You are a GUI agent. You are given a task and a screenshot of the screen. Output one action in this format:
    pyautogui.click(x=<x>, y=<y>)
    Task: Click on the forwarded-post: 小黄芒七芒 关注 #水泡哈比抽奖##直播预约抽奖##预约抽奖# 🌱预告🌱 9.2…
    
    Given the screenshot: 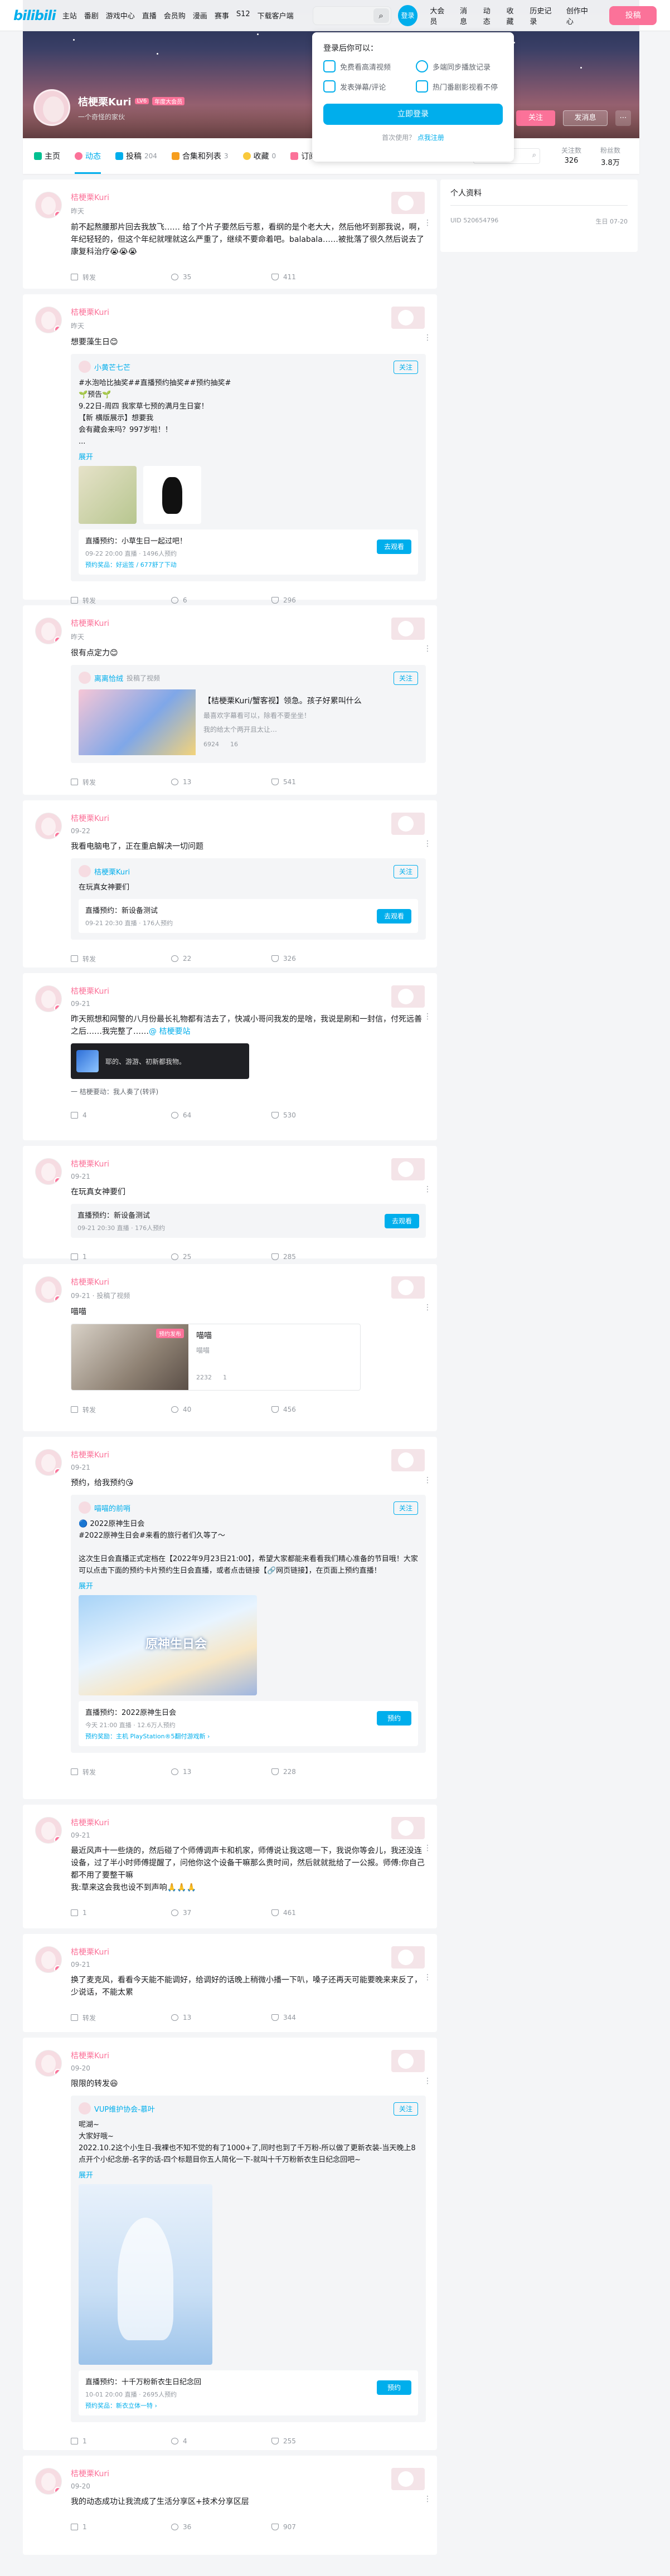 What is the action you would take?
    pyautogui.click(x=248, y=467)
    